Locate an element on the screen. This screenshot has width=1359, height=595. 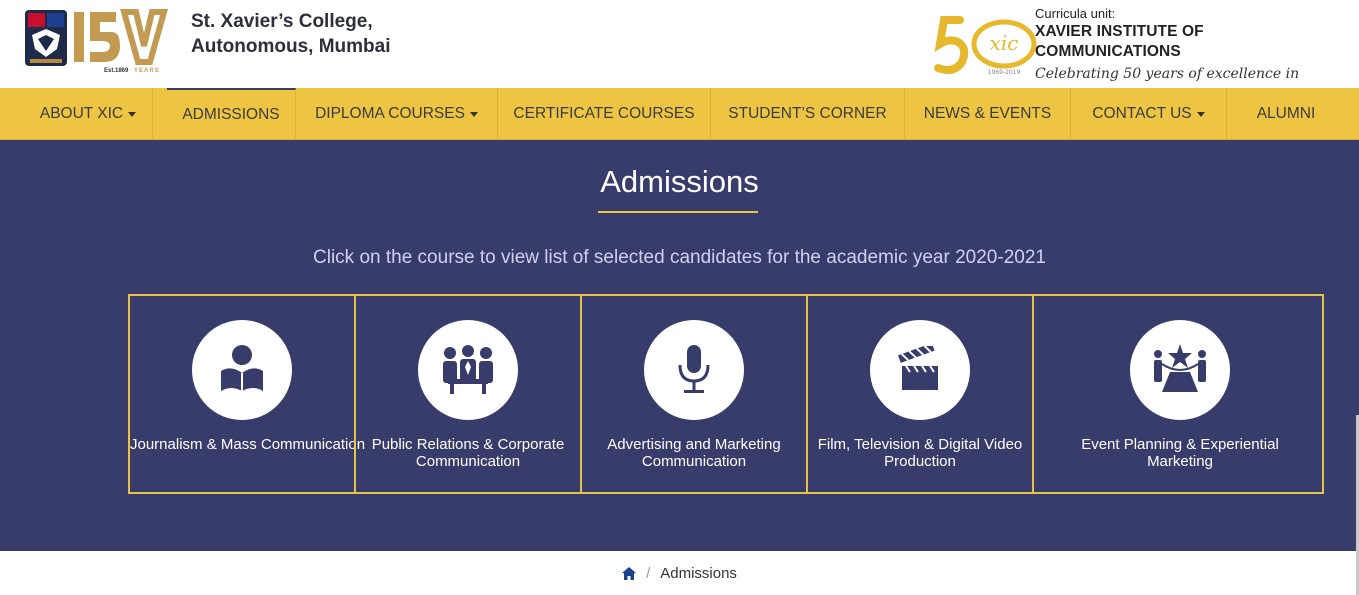
course-label-line1: Film, Television & Digital Video is located at coordinates (920, 444).